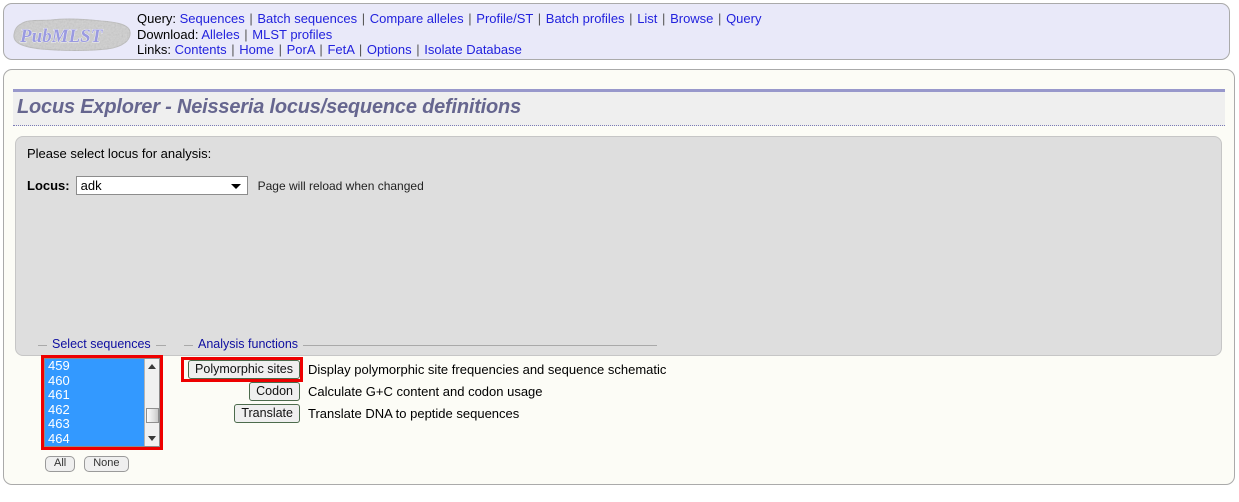 The image size is (1239, 502). Describe the element at coordinates (98, 395) in the screenshot. I see `list-item: 461` at that location.